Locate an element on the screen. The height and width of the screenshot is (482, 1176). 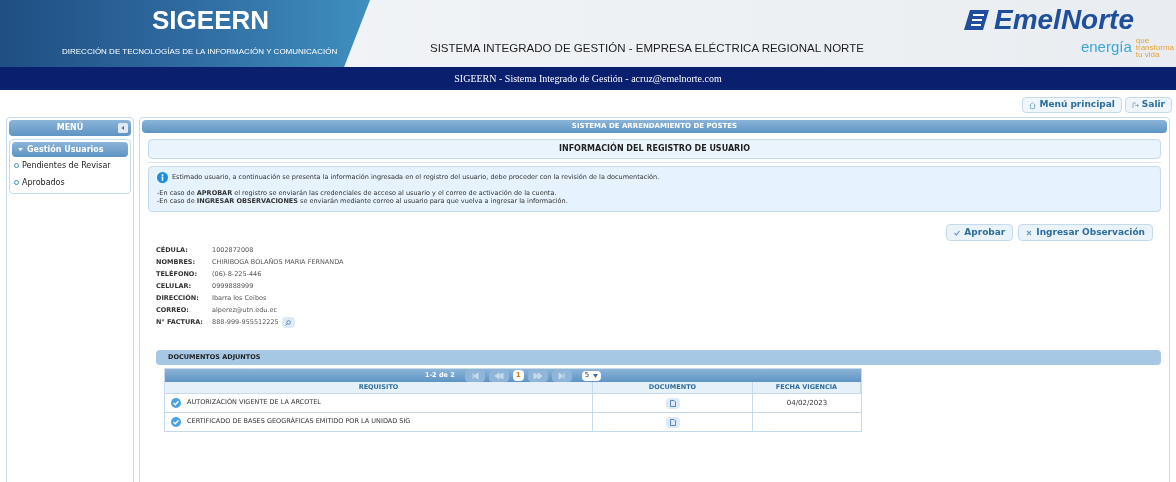
sidebar-header: MENÚ is located at coordinates (70, 128).